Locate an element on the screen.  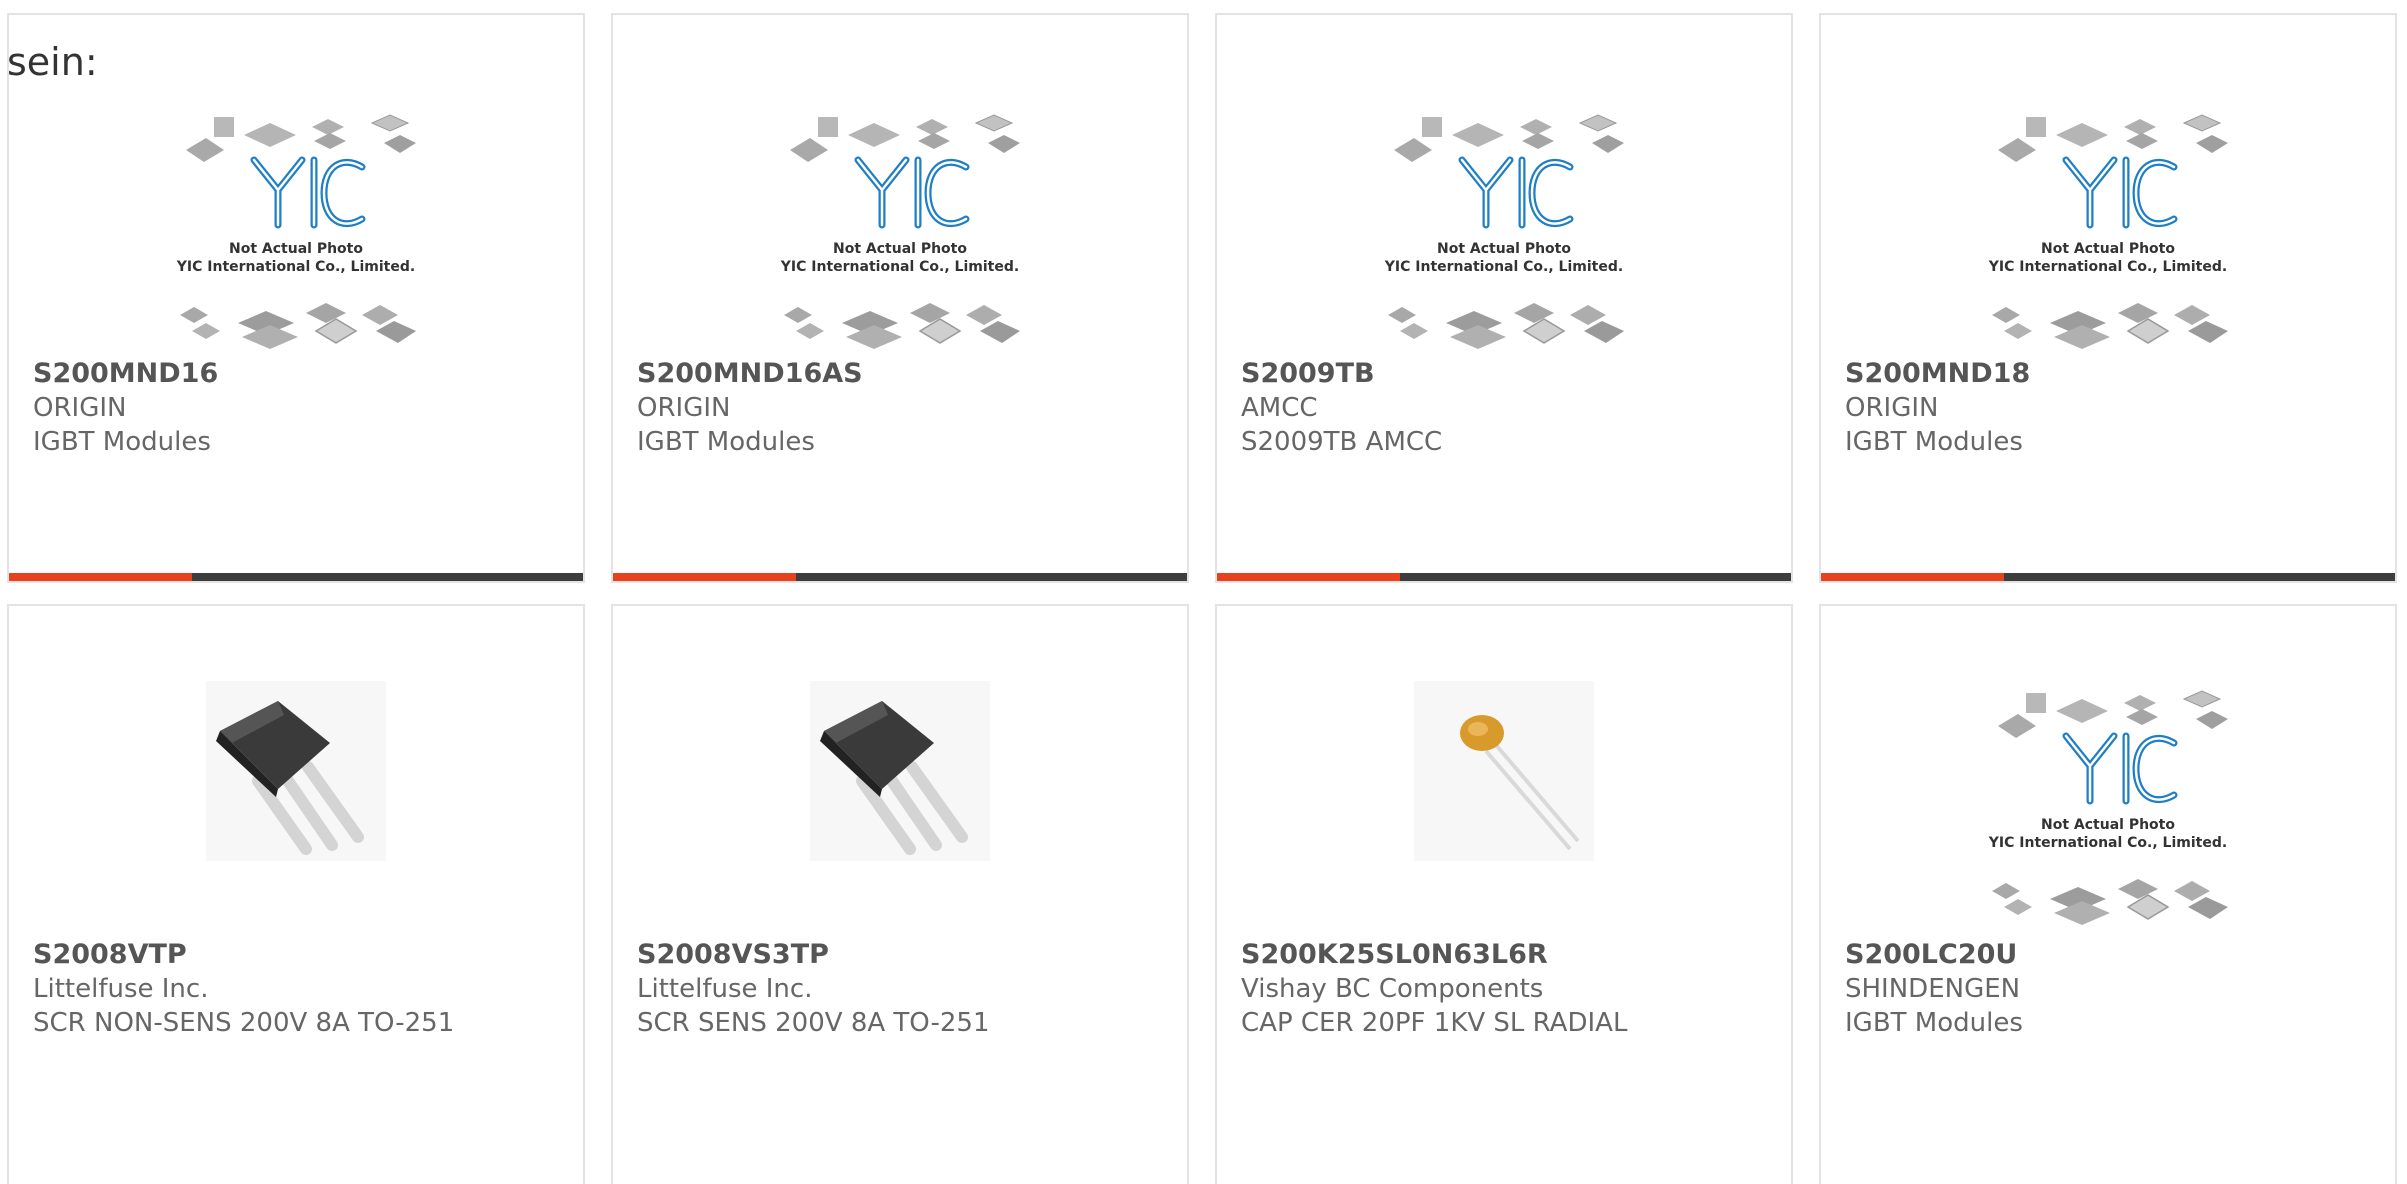
part-number-link: S2009TB is located at coordinates (1511, 374).